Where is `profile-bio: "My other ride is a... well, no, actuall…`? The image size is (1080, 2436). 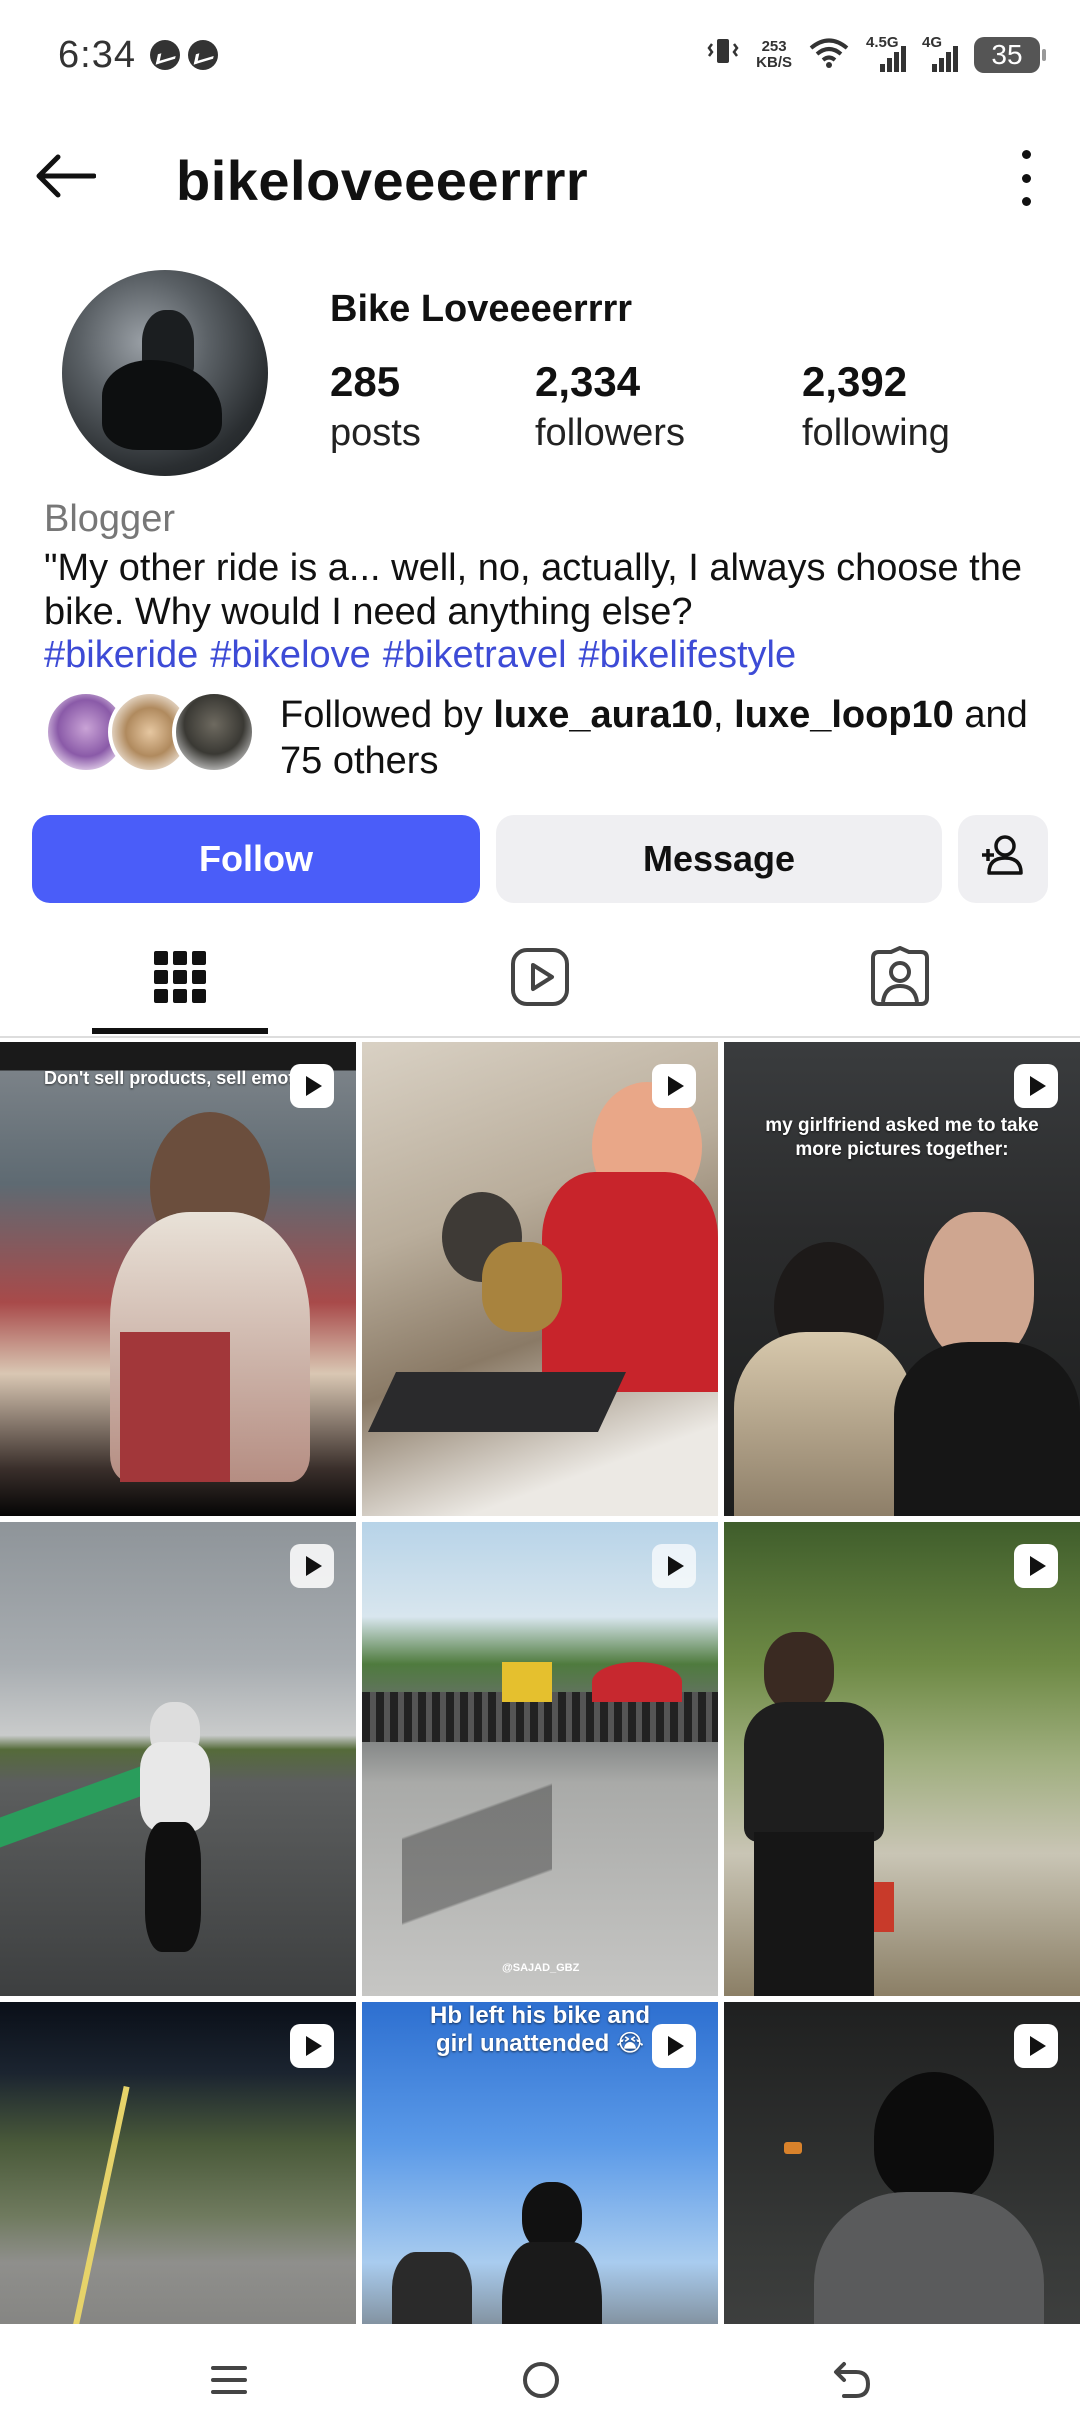
profile-bio: "My other ride is a... well, no, actuall… is located at coordinates (533, 590).